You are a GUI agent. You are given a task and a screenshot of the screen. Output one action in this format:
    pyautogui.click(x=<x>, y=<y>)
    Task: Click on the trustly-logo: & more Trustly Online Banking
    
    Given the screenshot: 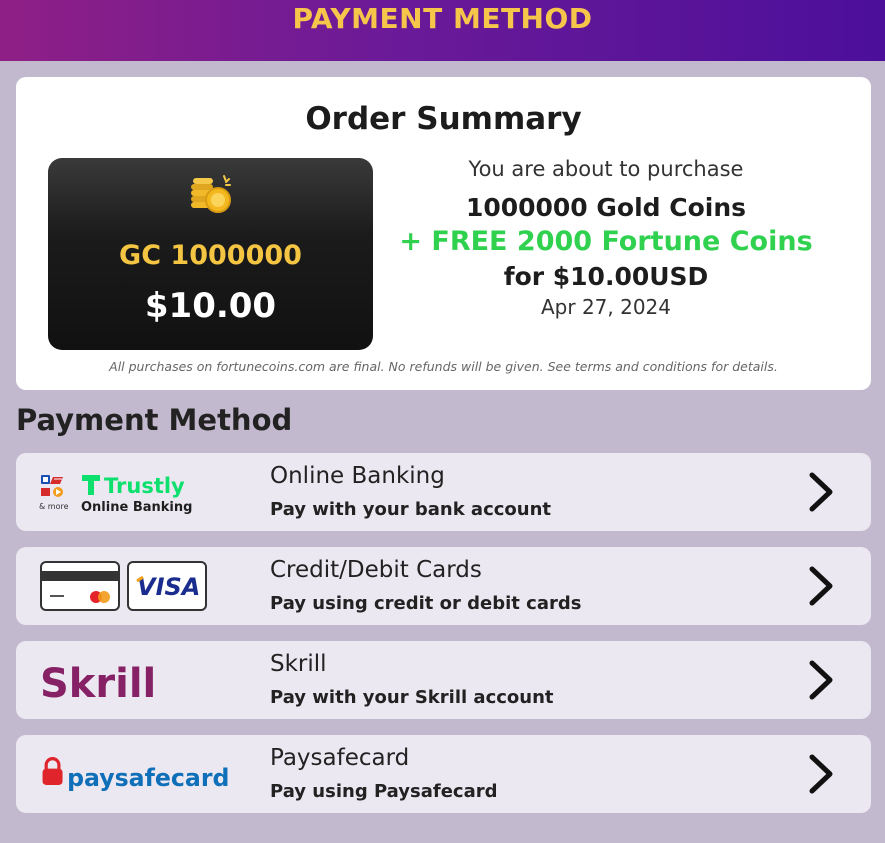 What is the action you would take?
    pyautogui.click(x=115, y=494)
    